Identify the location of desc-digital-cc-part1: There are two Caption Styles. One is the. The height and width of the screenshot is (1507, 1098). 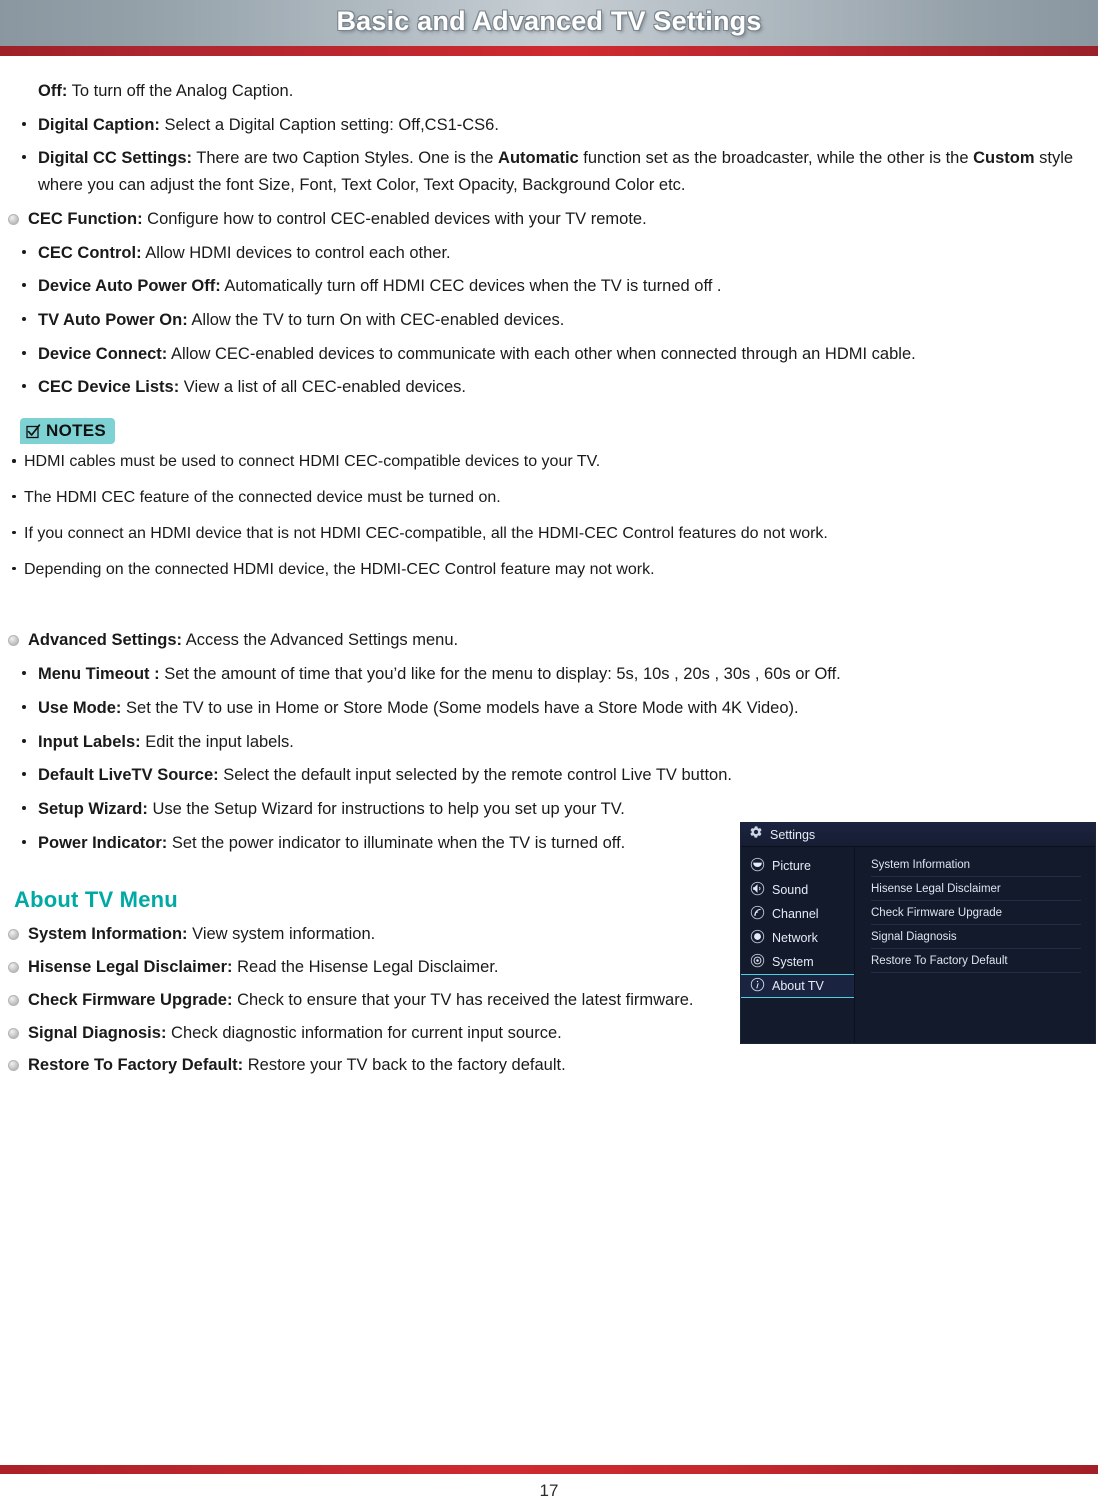
(345, 158).